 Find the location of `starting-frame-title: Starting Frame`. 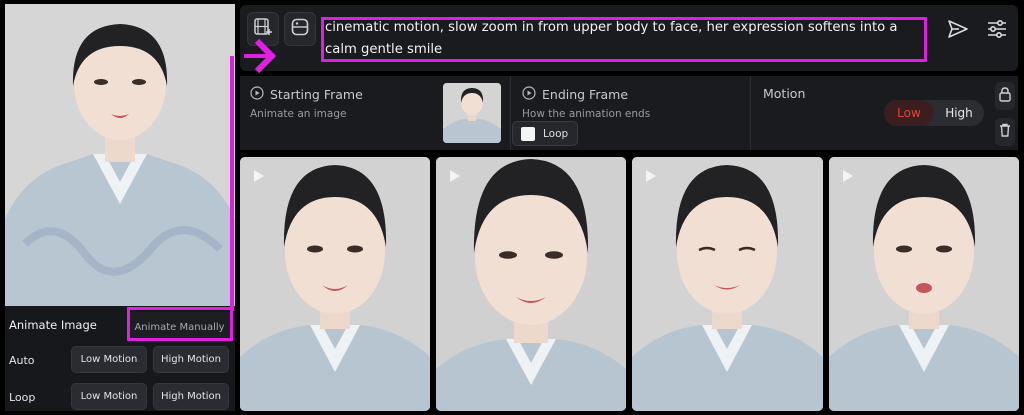

starting-frame-title: Starting Frame is located at coordinates (316, 94).